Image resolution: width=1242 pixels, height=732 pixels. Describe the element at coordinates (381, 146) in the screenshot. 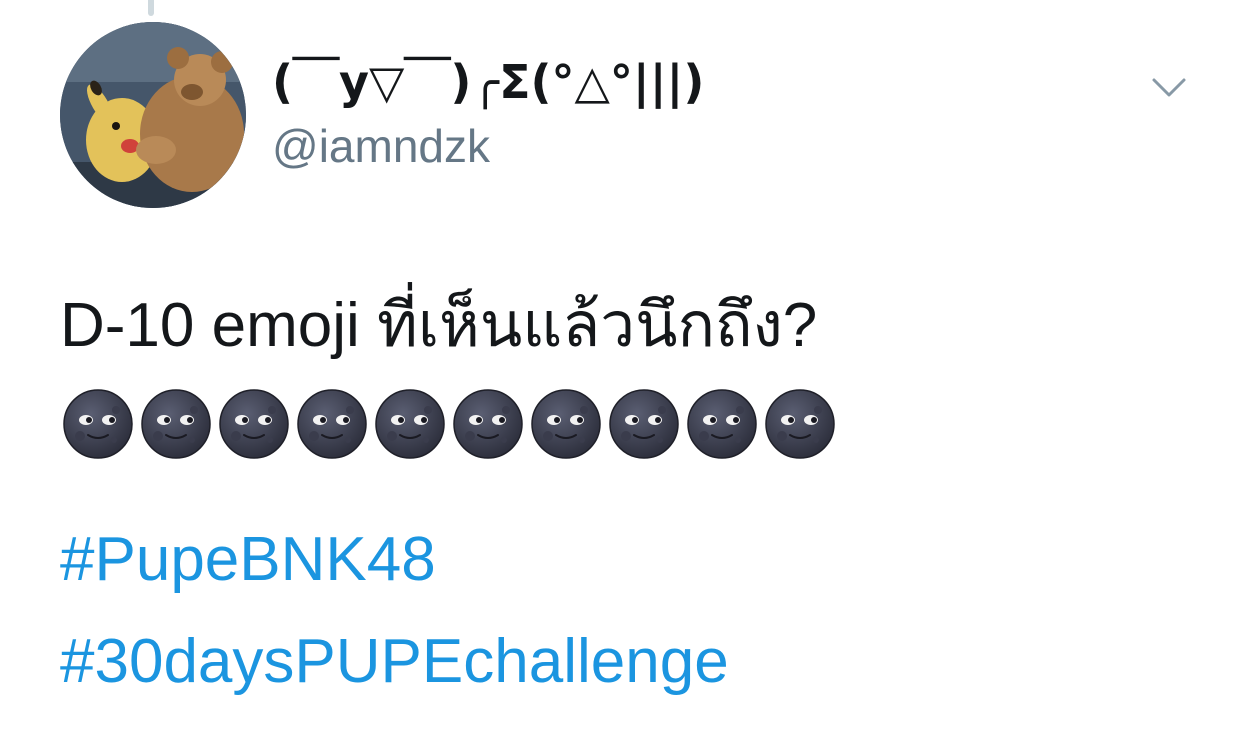

I see `user-handle: @iamndzk` at that location.